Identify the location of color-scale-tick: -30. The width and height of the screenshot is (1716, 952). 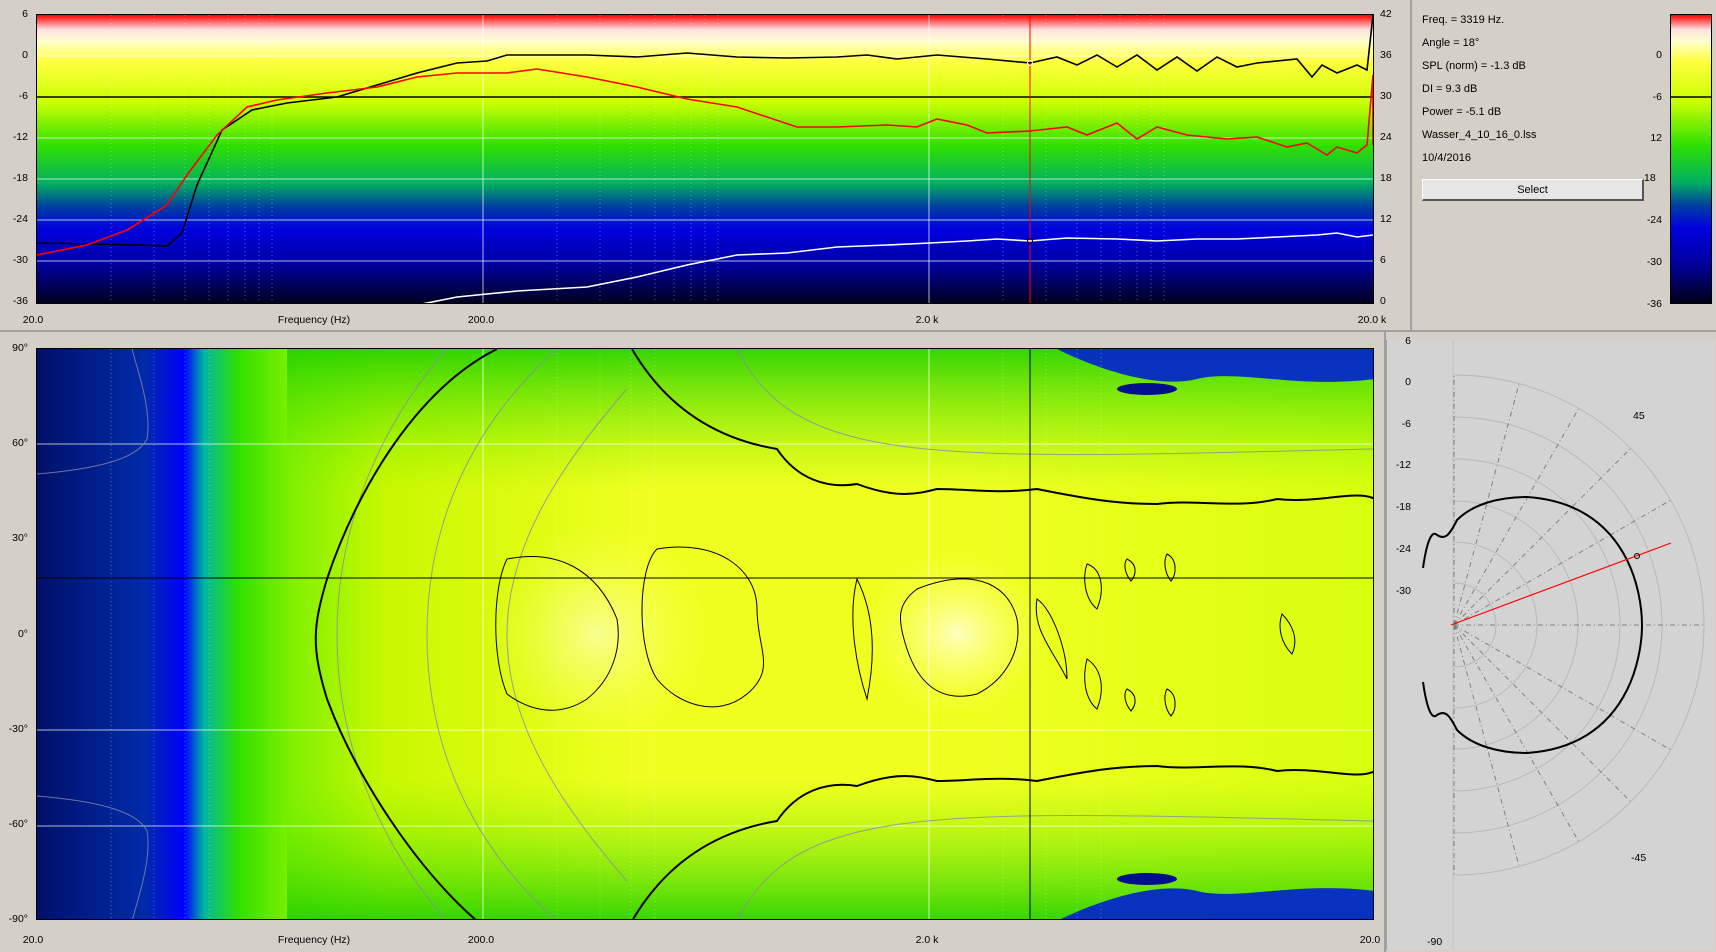
(1654, 262).